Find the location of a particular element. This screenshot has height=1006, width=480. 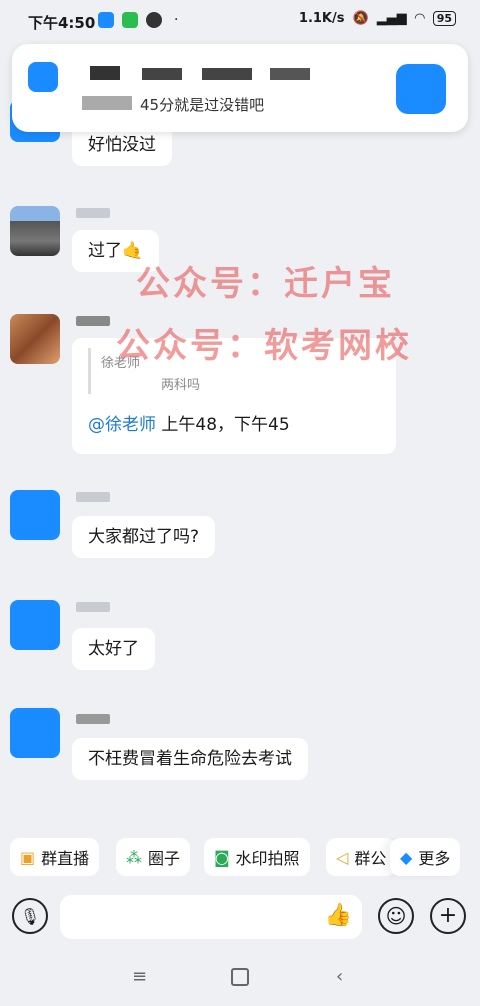

plus-icon: + is located at coordinates (448, 915).